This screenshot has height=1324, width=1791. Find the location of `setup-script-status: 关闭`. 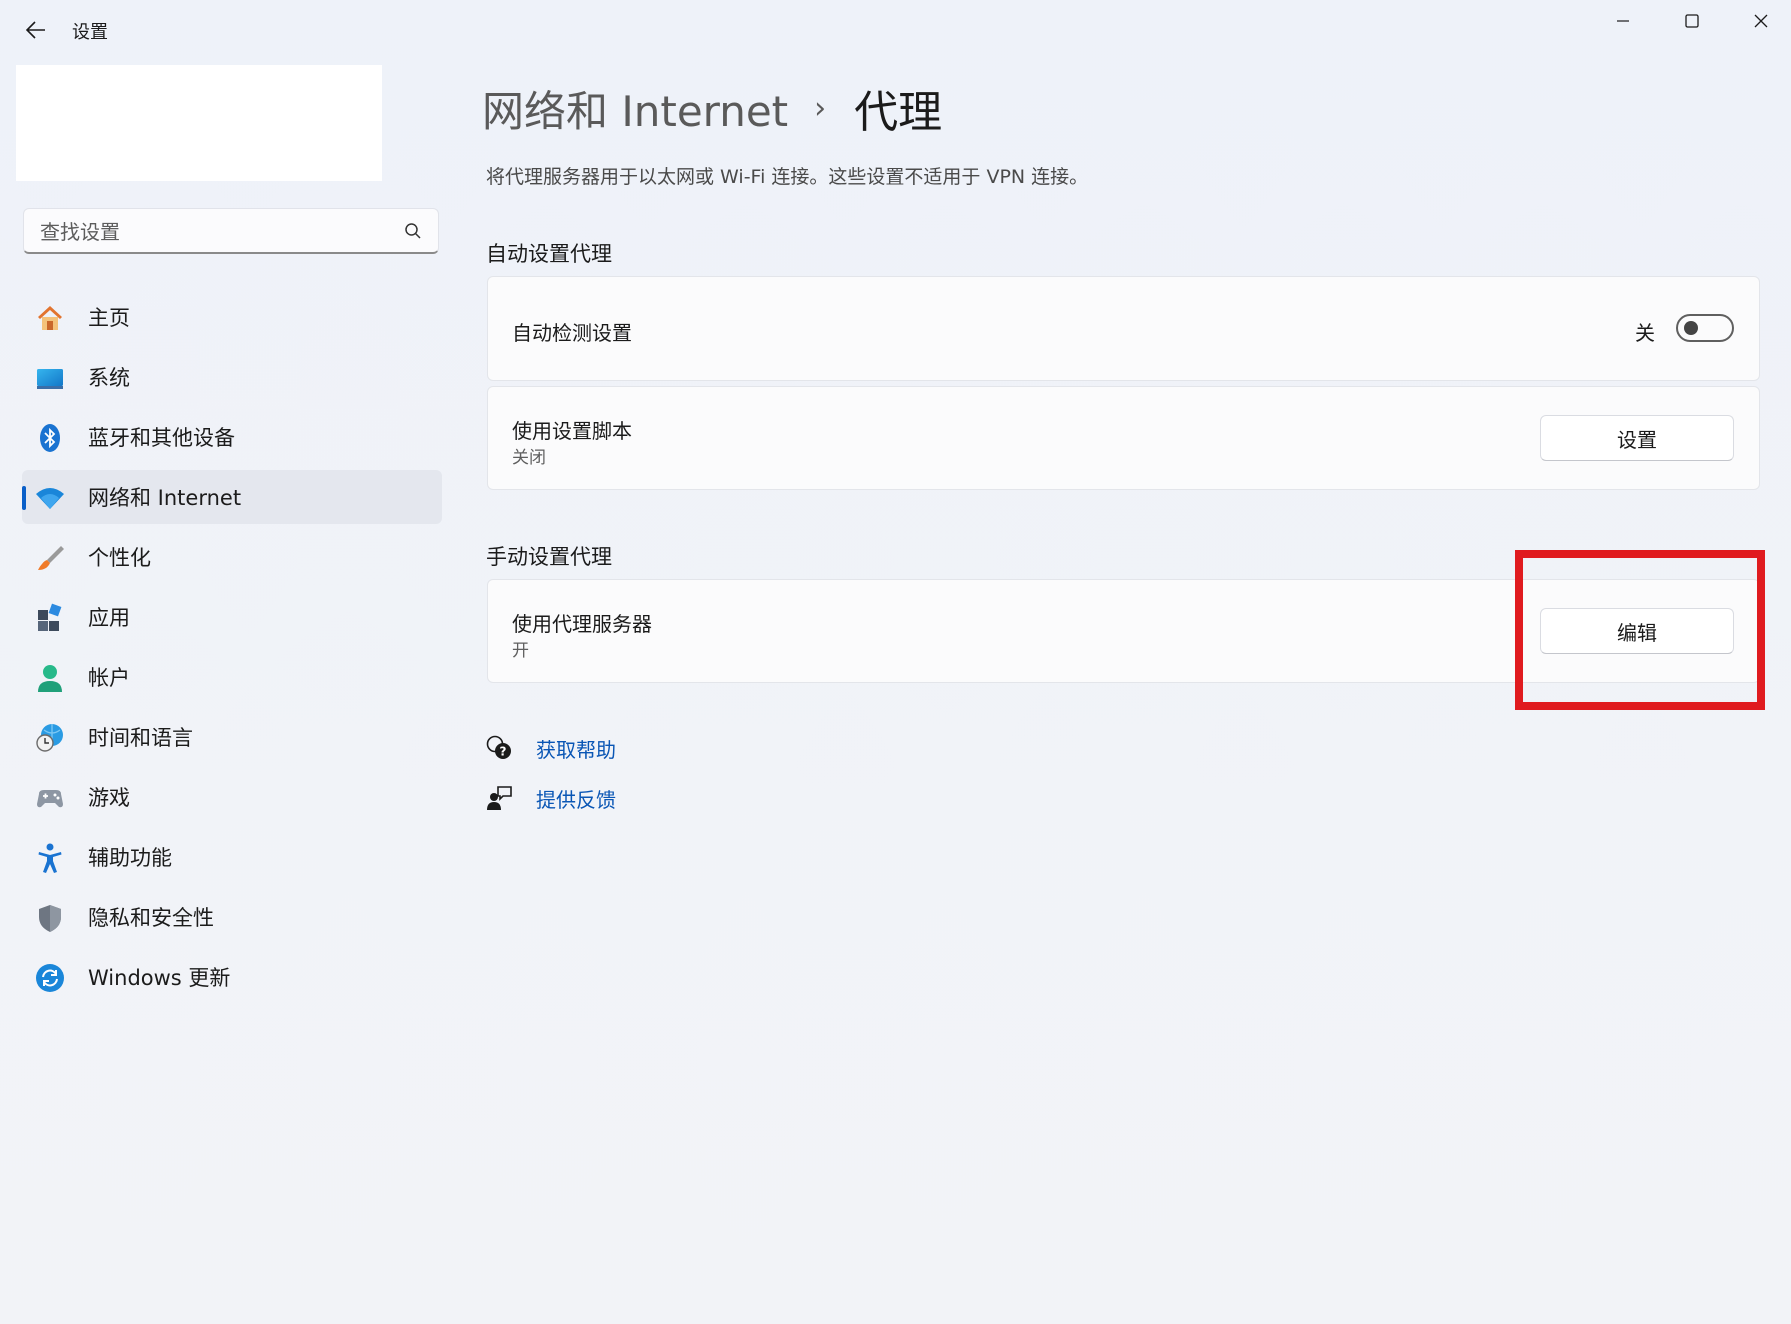

setup-script-status: 关闭 is located at coordinates (529, 458).